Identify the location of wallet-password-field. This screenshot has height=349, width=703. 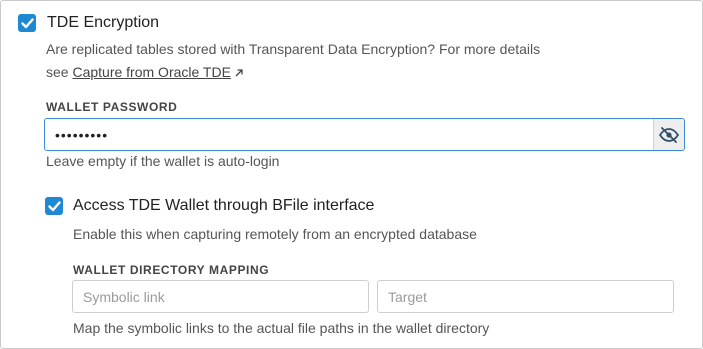
(364, 134).